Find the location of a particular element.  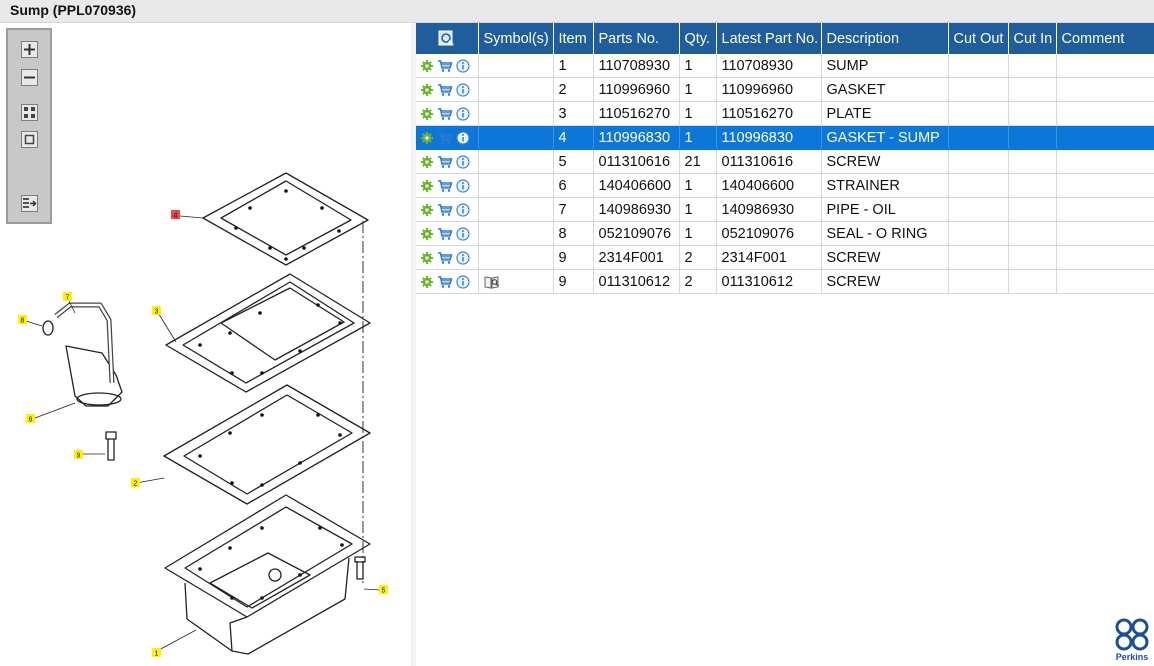

table-row: 3 110516270 1 110516270 PLATE is located at coordinates (785, 113).